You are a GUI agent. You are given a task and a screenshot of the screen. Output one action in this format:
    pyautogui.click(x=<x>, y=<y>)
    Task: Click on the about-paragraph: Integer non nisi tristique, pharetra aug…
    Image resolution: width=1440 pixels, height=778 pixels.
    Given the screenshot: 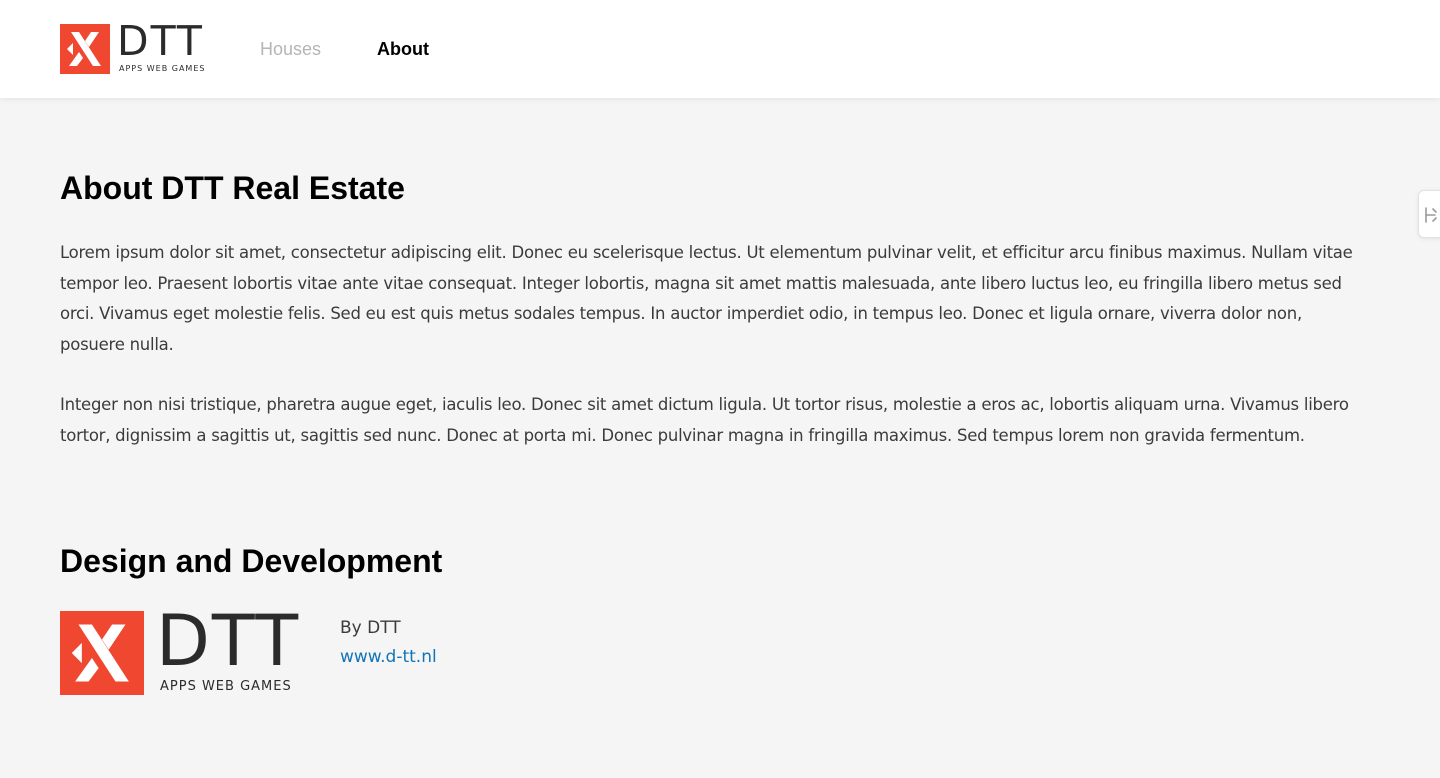 What is the action you would take?
    pyautogui.click(x=704, y=420)
    